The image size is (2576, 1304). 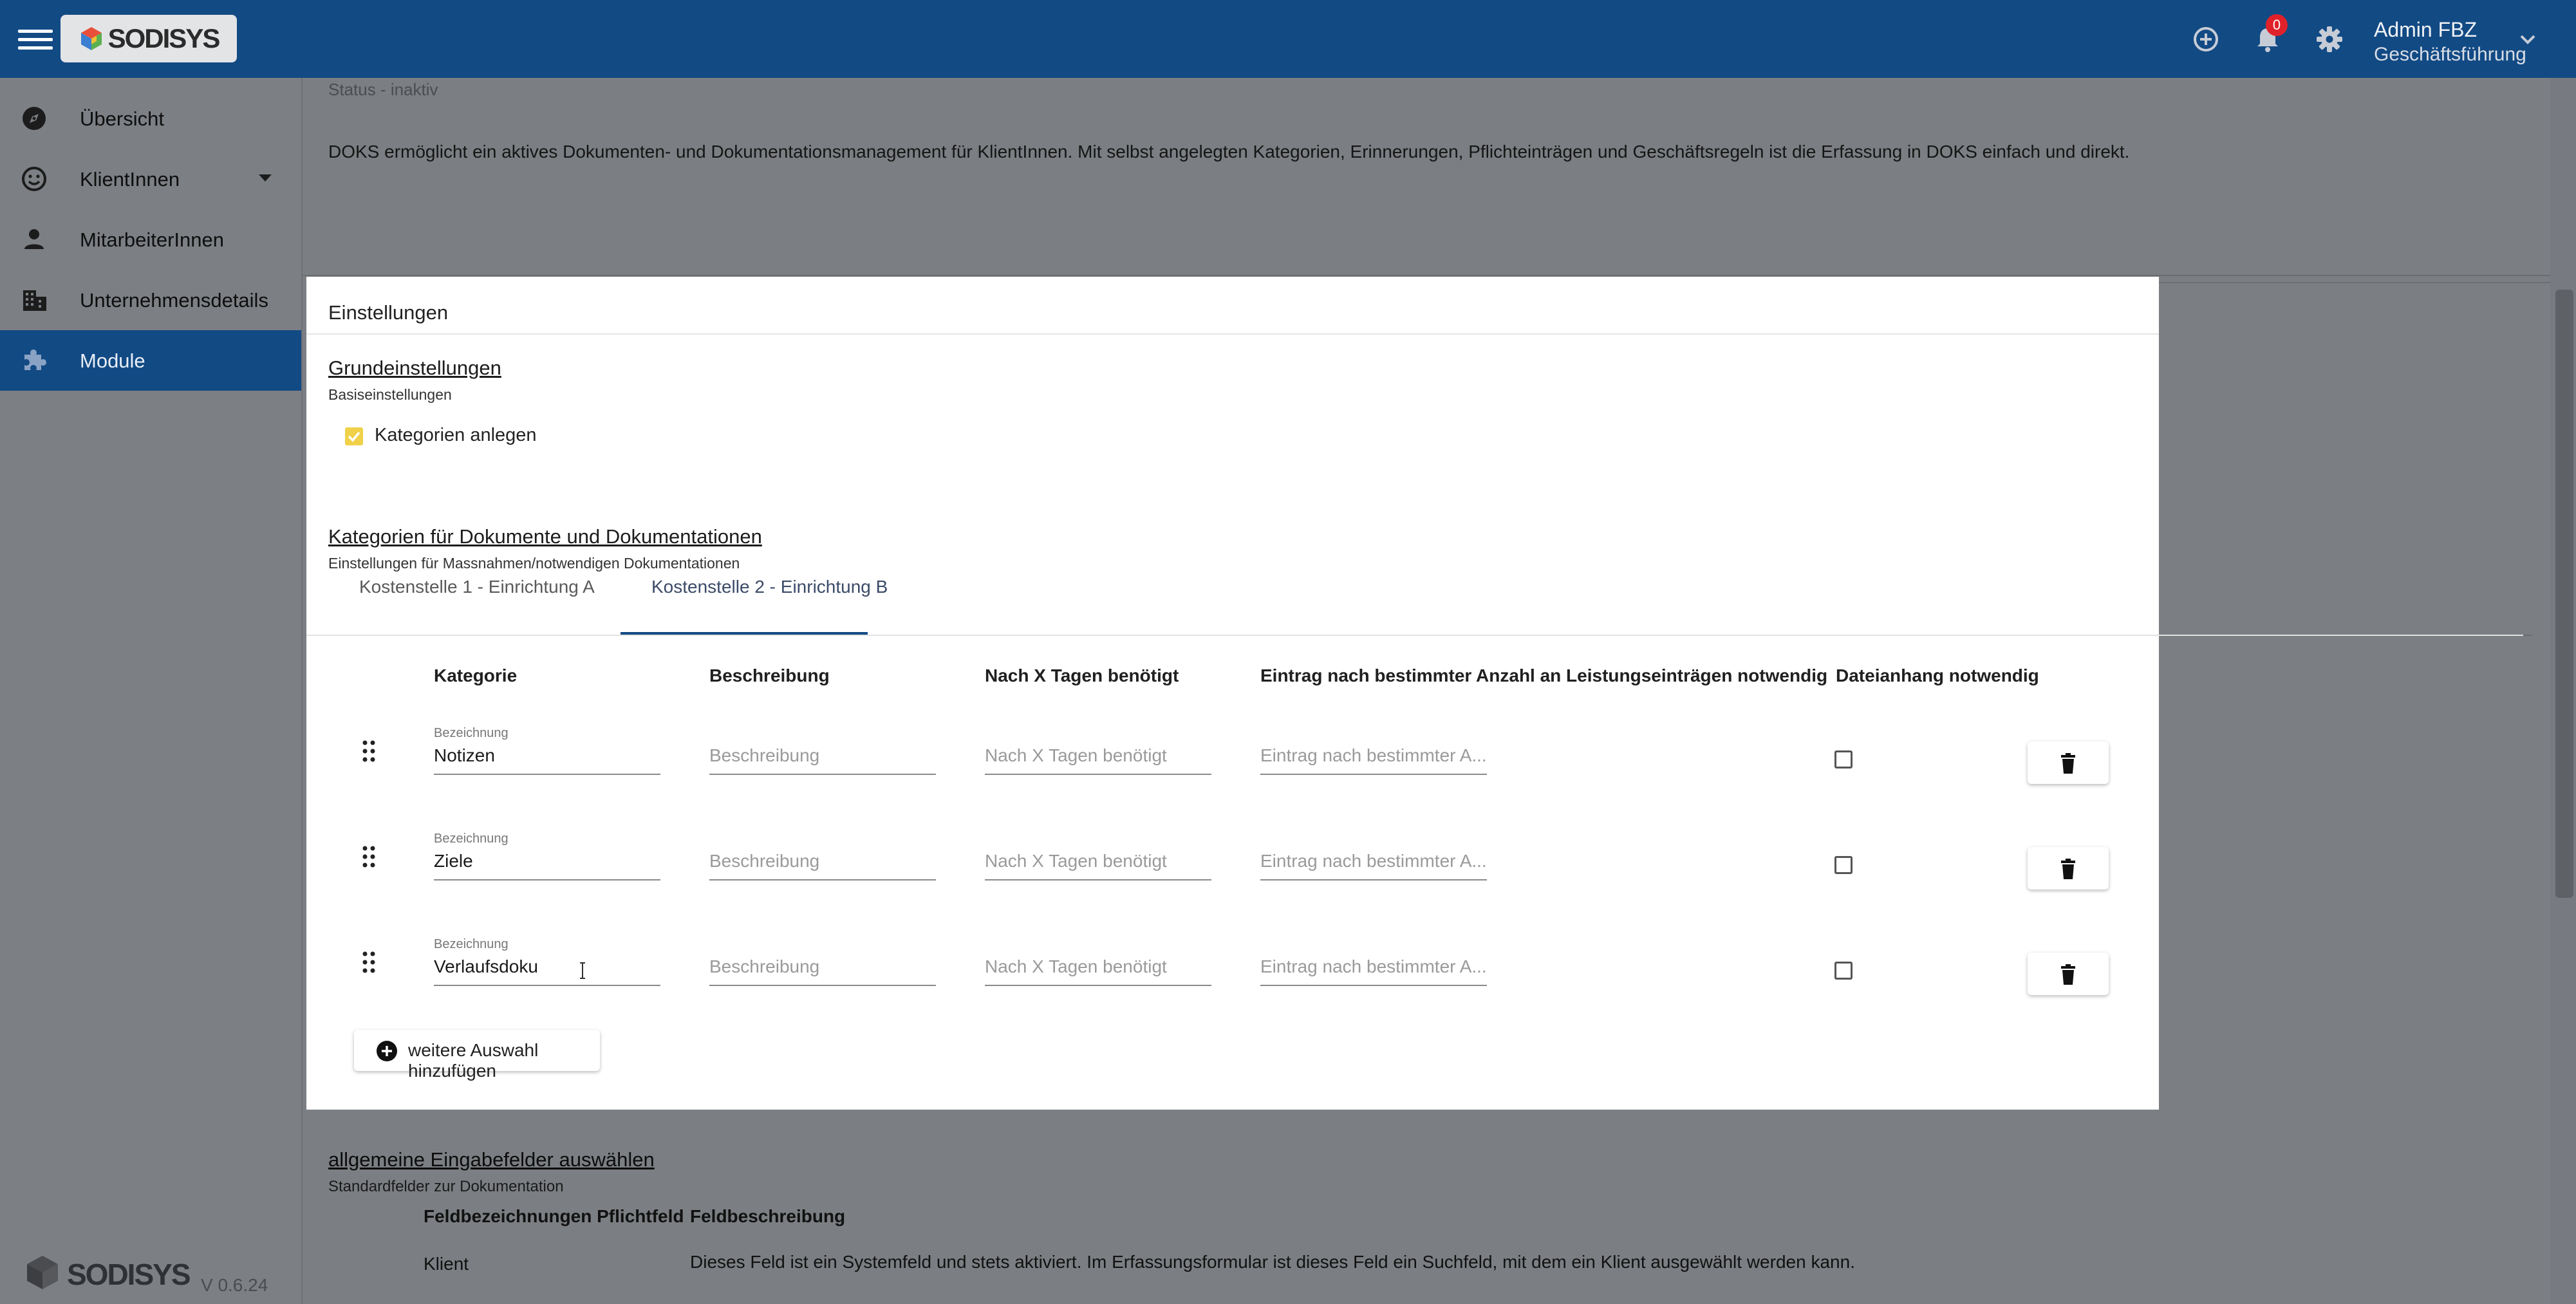 What do you see at coordinates (35, 360) in the screenshot?
I see `puzzle-icon` at bounding box center [35, 360].